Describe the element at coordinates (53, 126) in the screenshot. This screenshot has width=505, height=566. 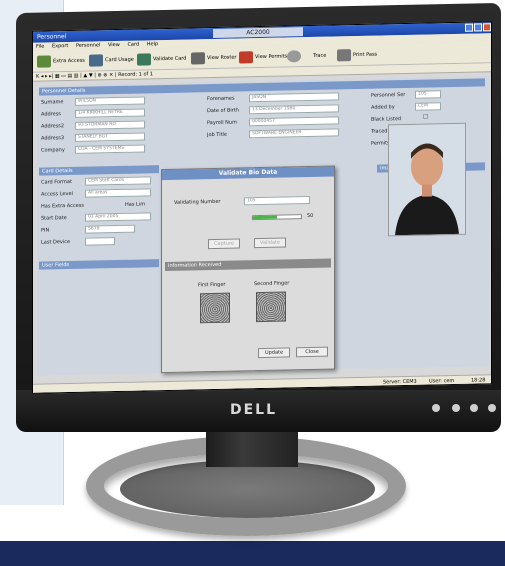
I see `address2-label: Address2` at that location.